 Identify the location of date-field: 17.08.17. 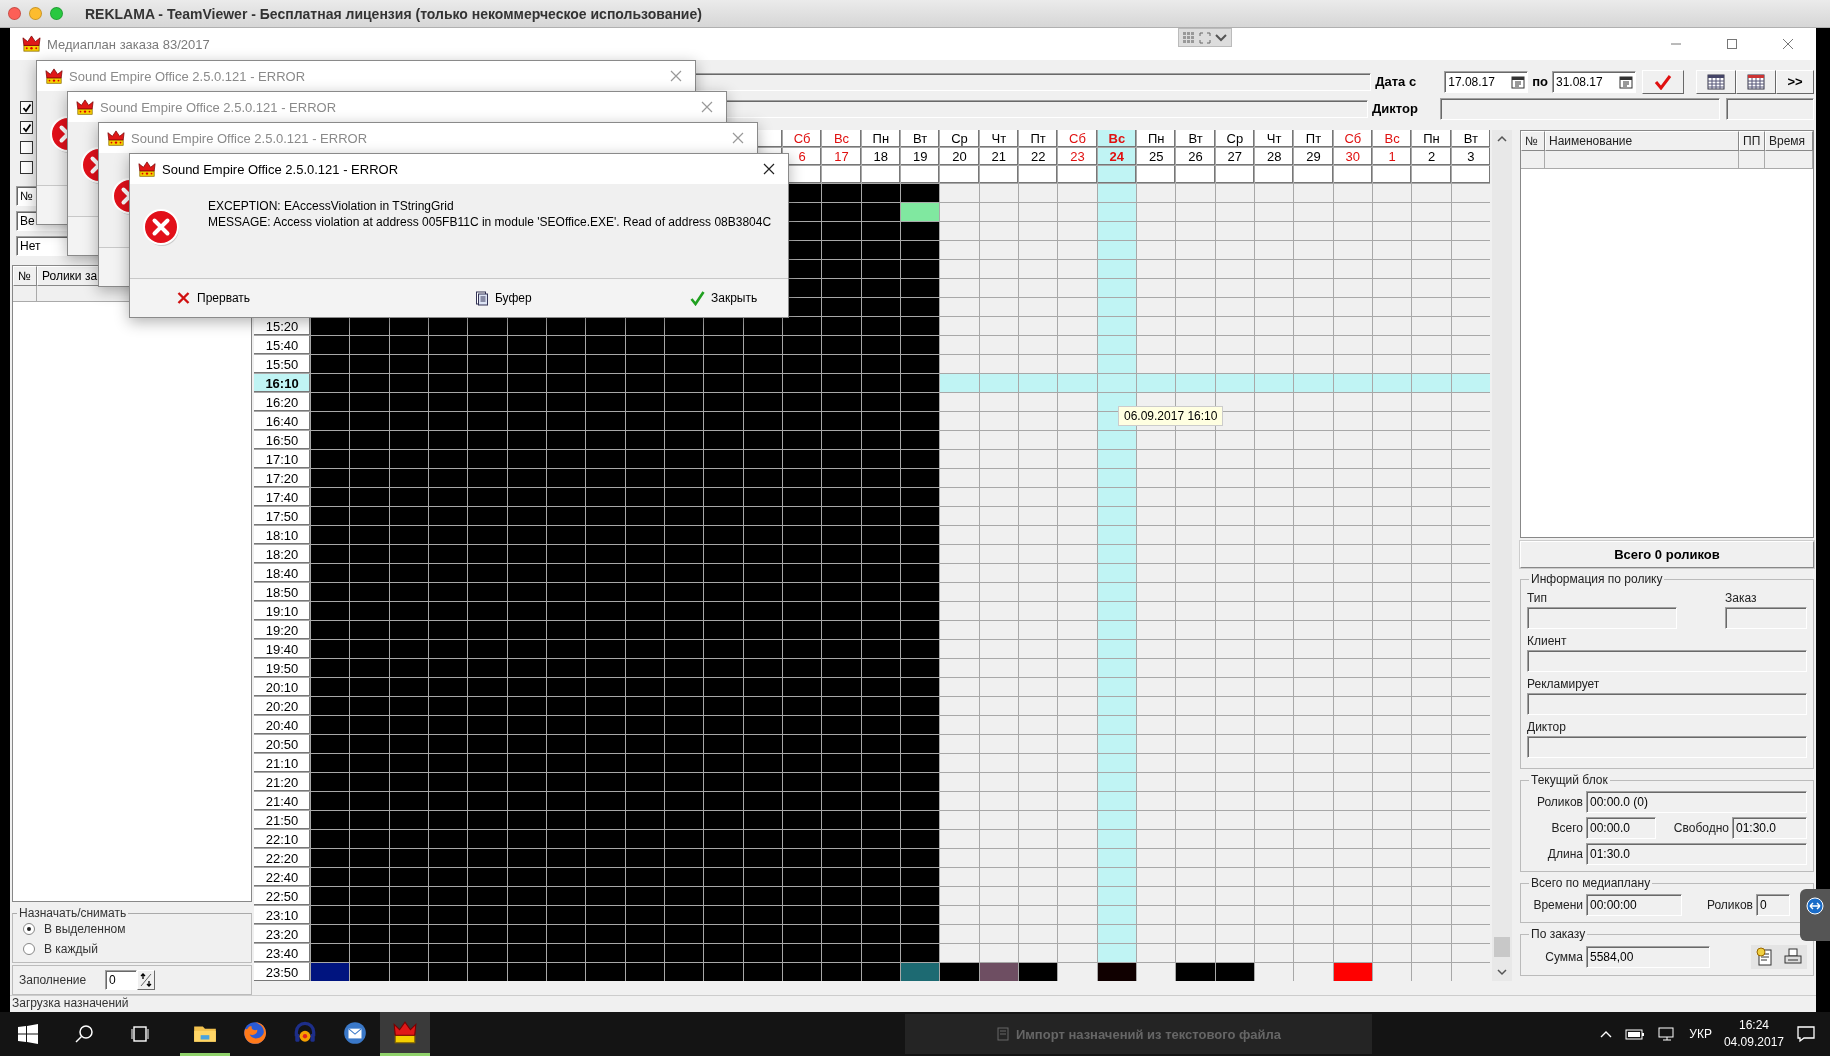
(1486, 81).